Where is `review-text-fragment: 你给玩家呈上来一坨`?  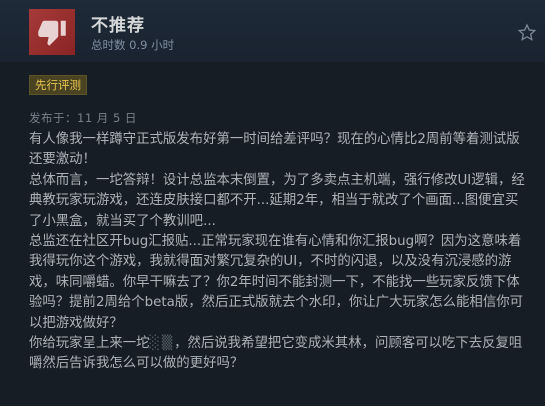
review-text-fragment: 你给玩家呈上来一坨 is located at coordinates (89, 344).